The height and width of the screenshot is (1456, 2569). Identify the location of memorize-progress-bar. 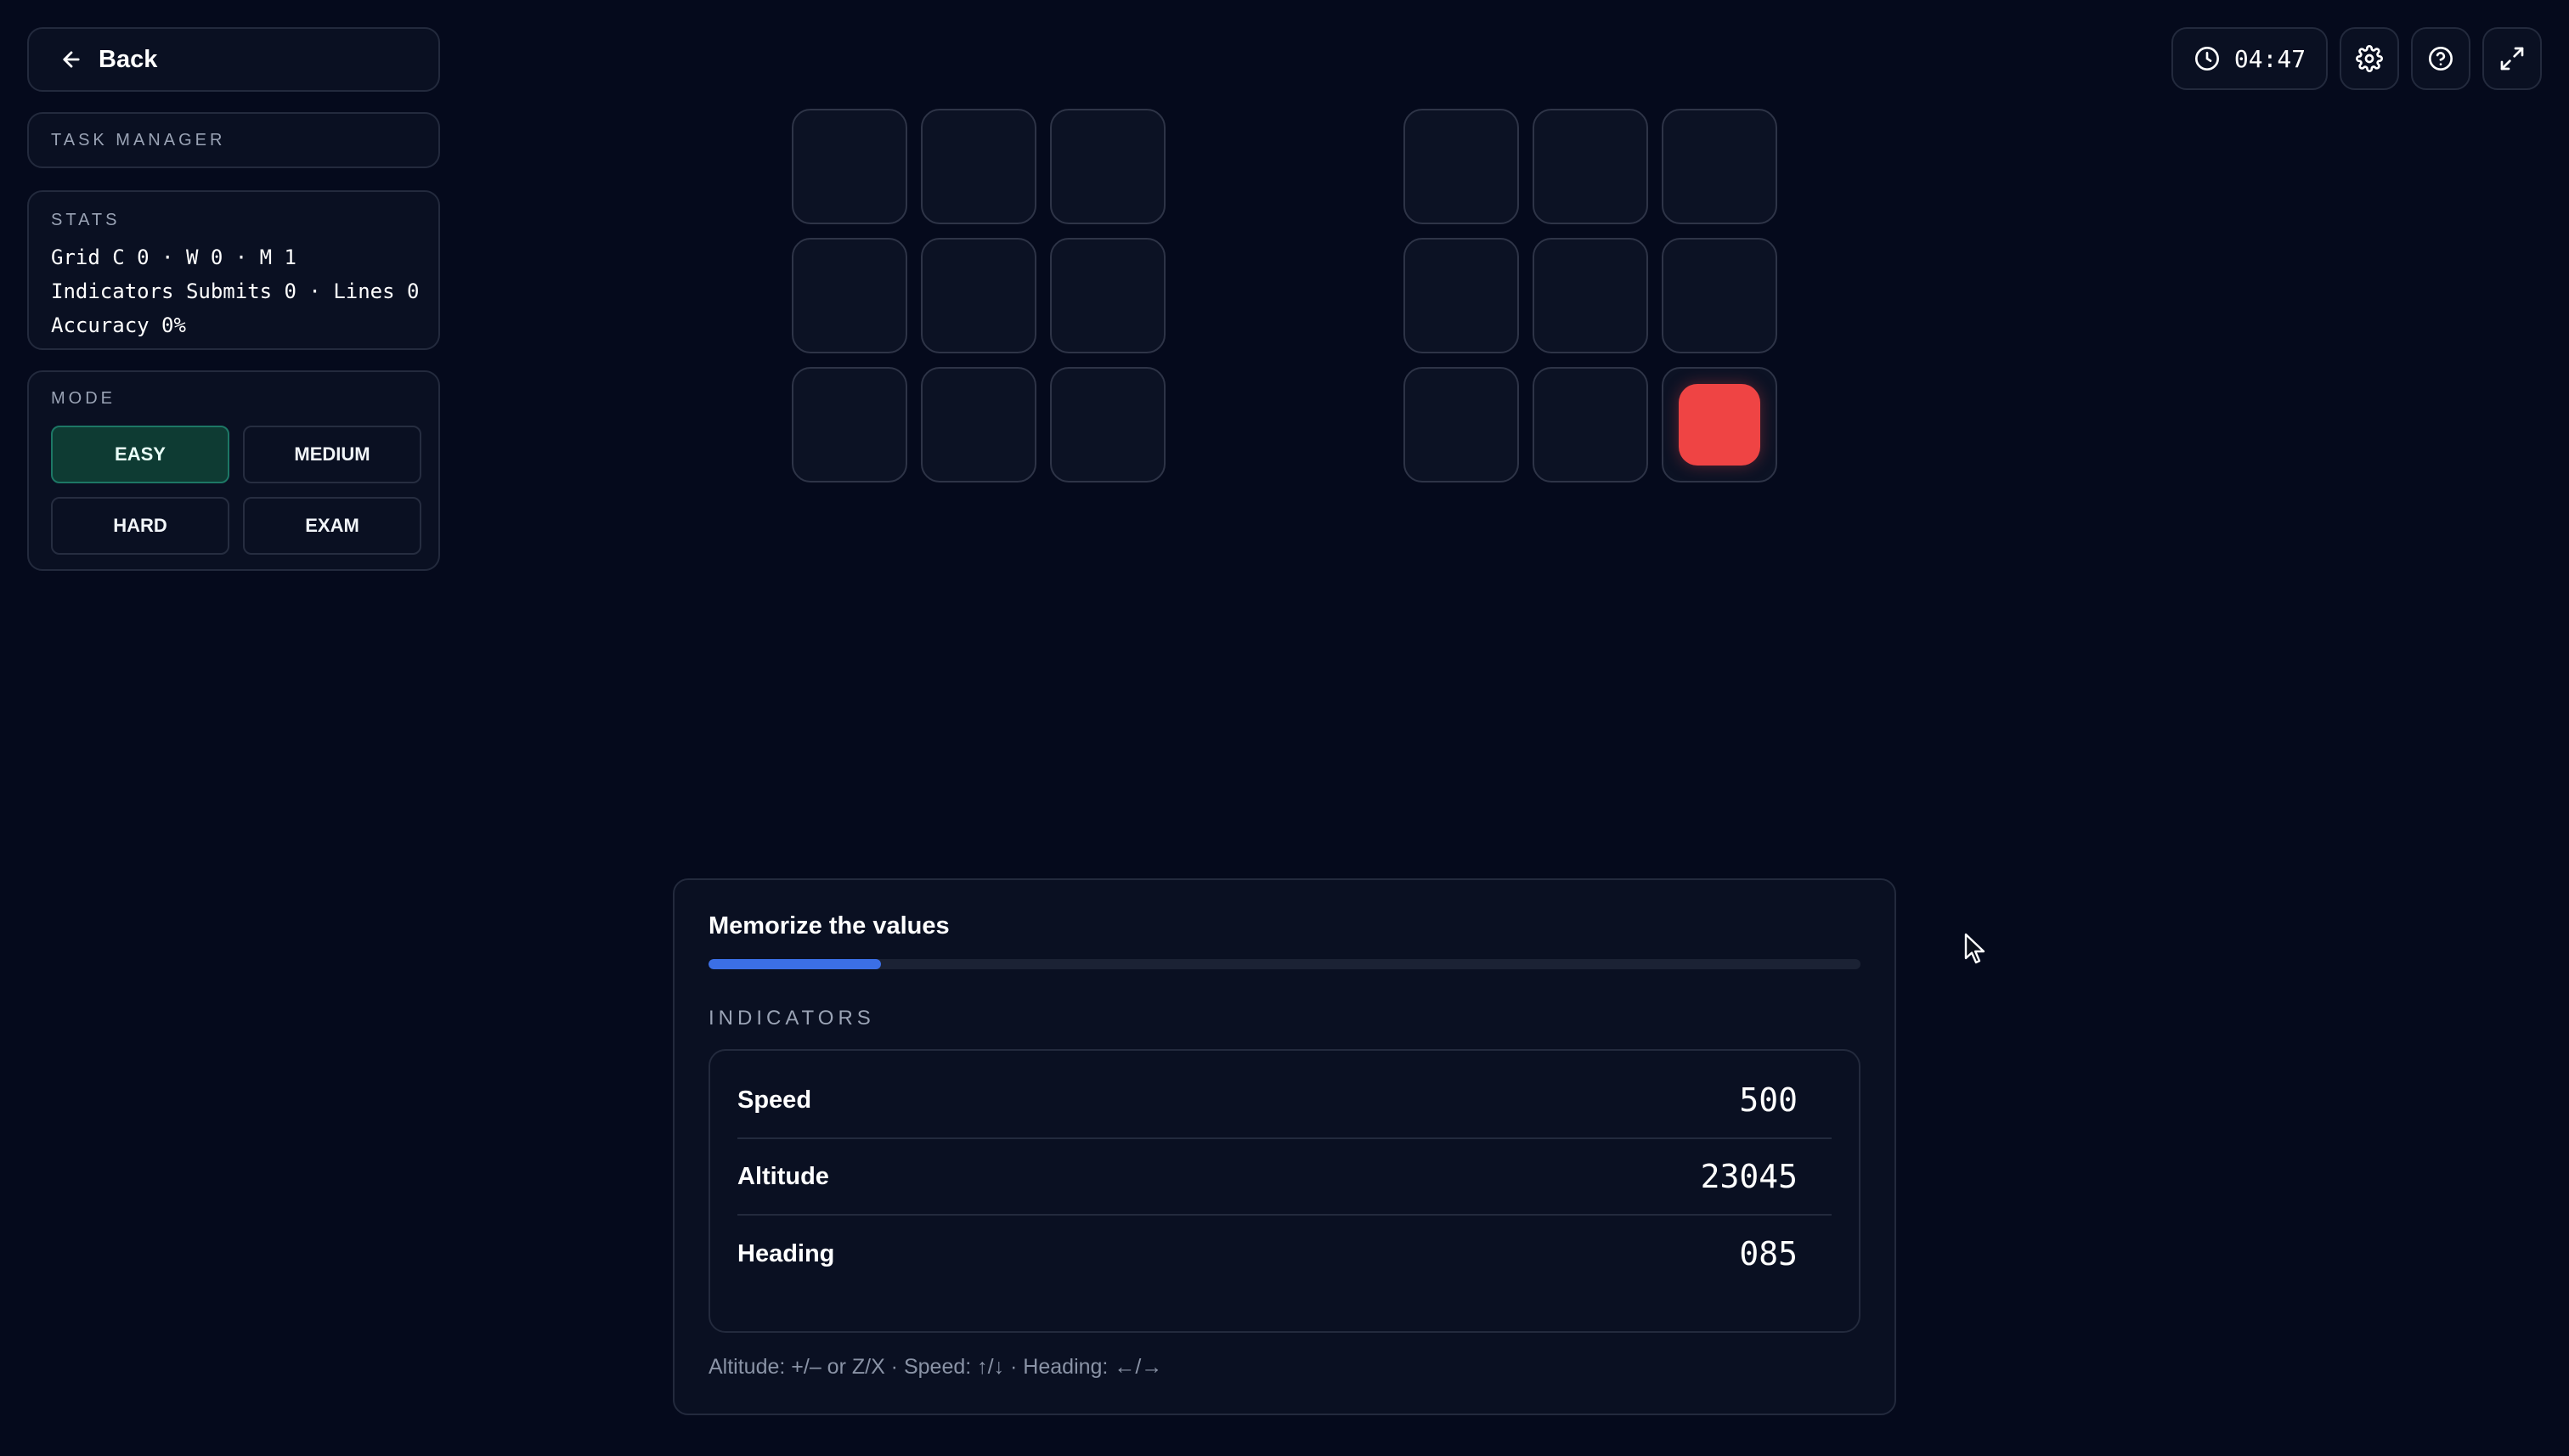
(1284, 964).